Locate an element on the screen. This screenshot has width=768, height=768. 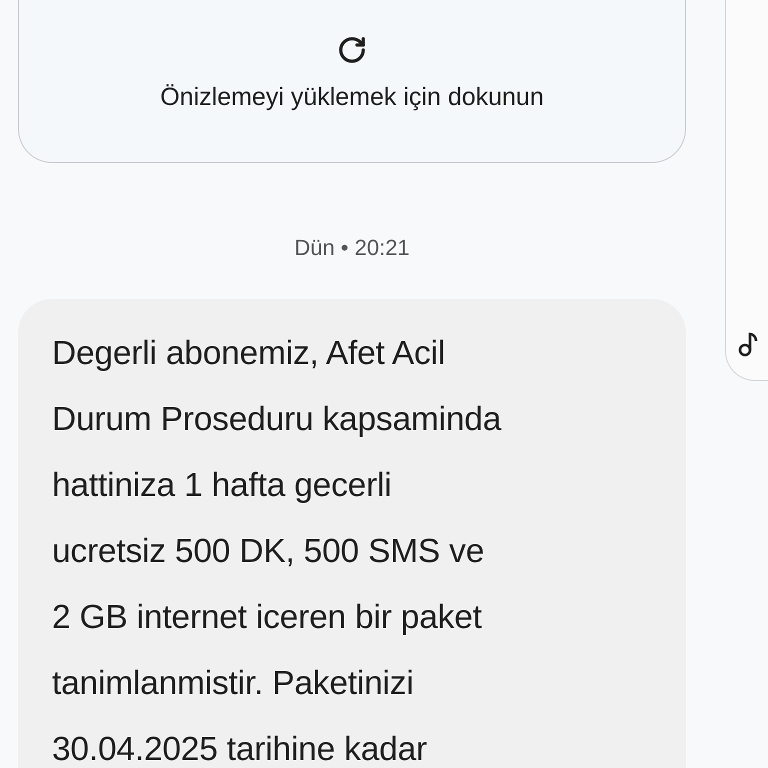
preview-hint: Önizlemeyi yüklemek için dokunun is located at coordinates (352, 97).